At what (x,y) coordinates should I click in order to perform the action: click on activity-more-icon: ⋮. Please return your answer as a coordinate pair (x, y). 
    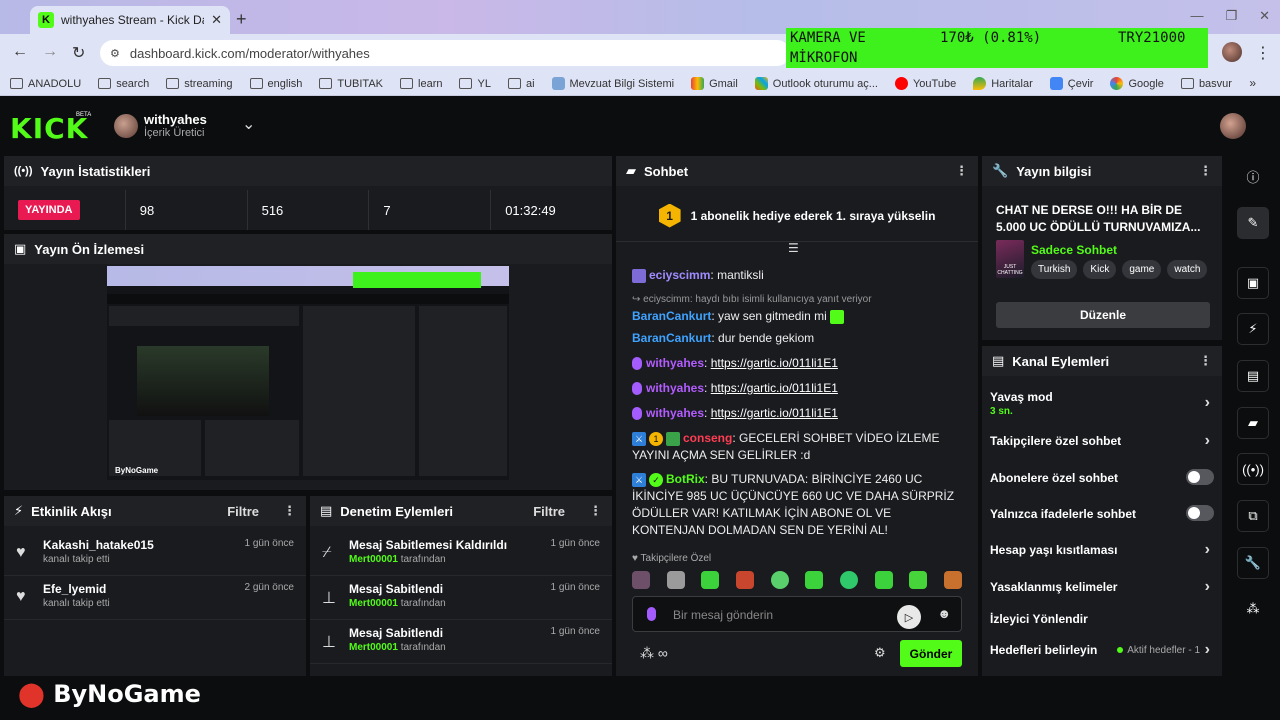
    Looking at the image, I should click on (289, 511).